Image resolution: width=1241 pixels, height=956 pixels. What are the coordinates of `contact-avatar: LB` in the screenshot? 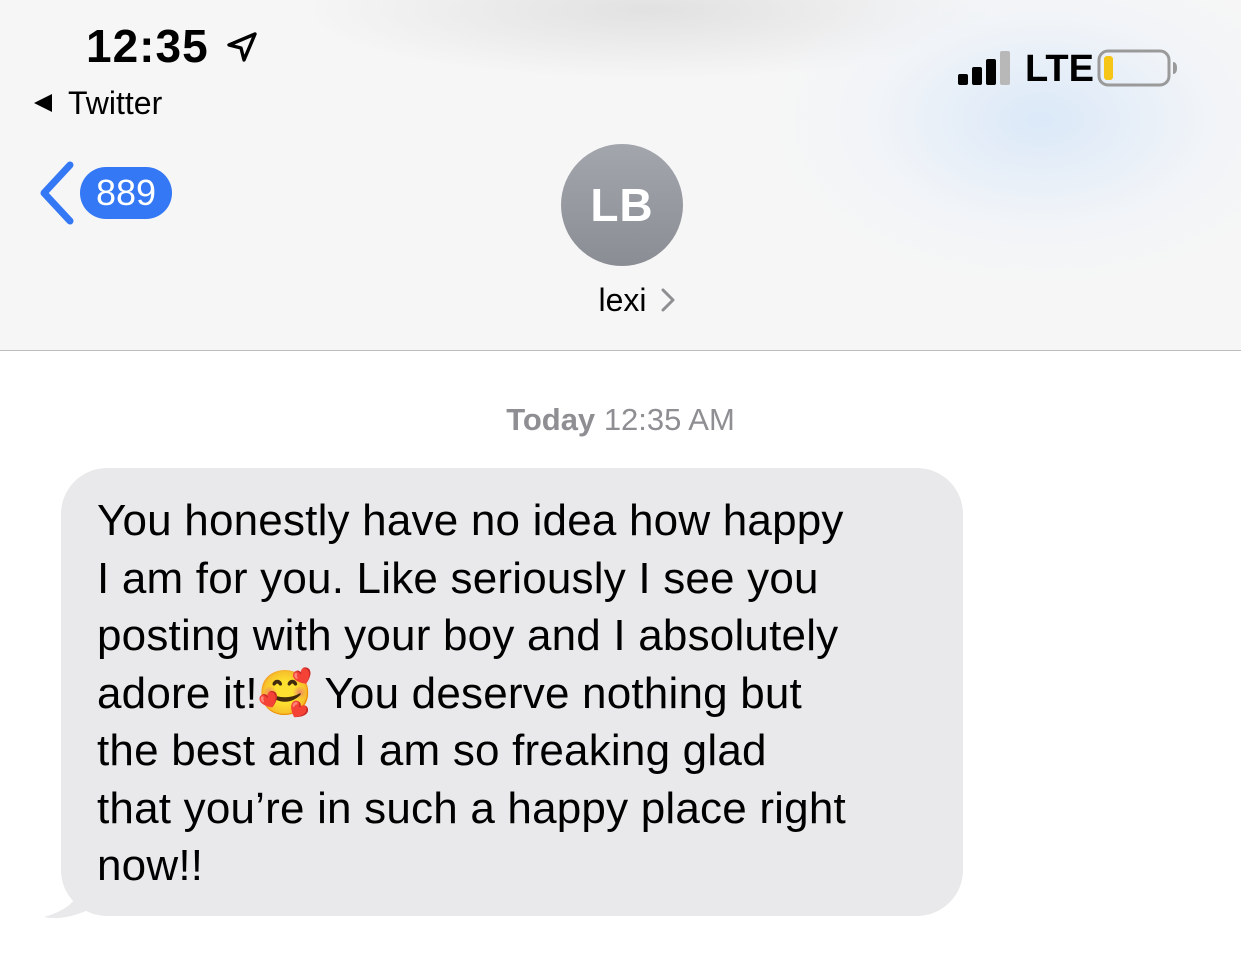 It's located at (622, 205).